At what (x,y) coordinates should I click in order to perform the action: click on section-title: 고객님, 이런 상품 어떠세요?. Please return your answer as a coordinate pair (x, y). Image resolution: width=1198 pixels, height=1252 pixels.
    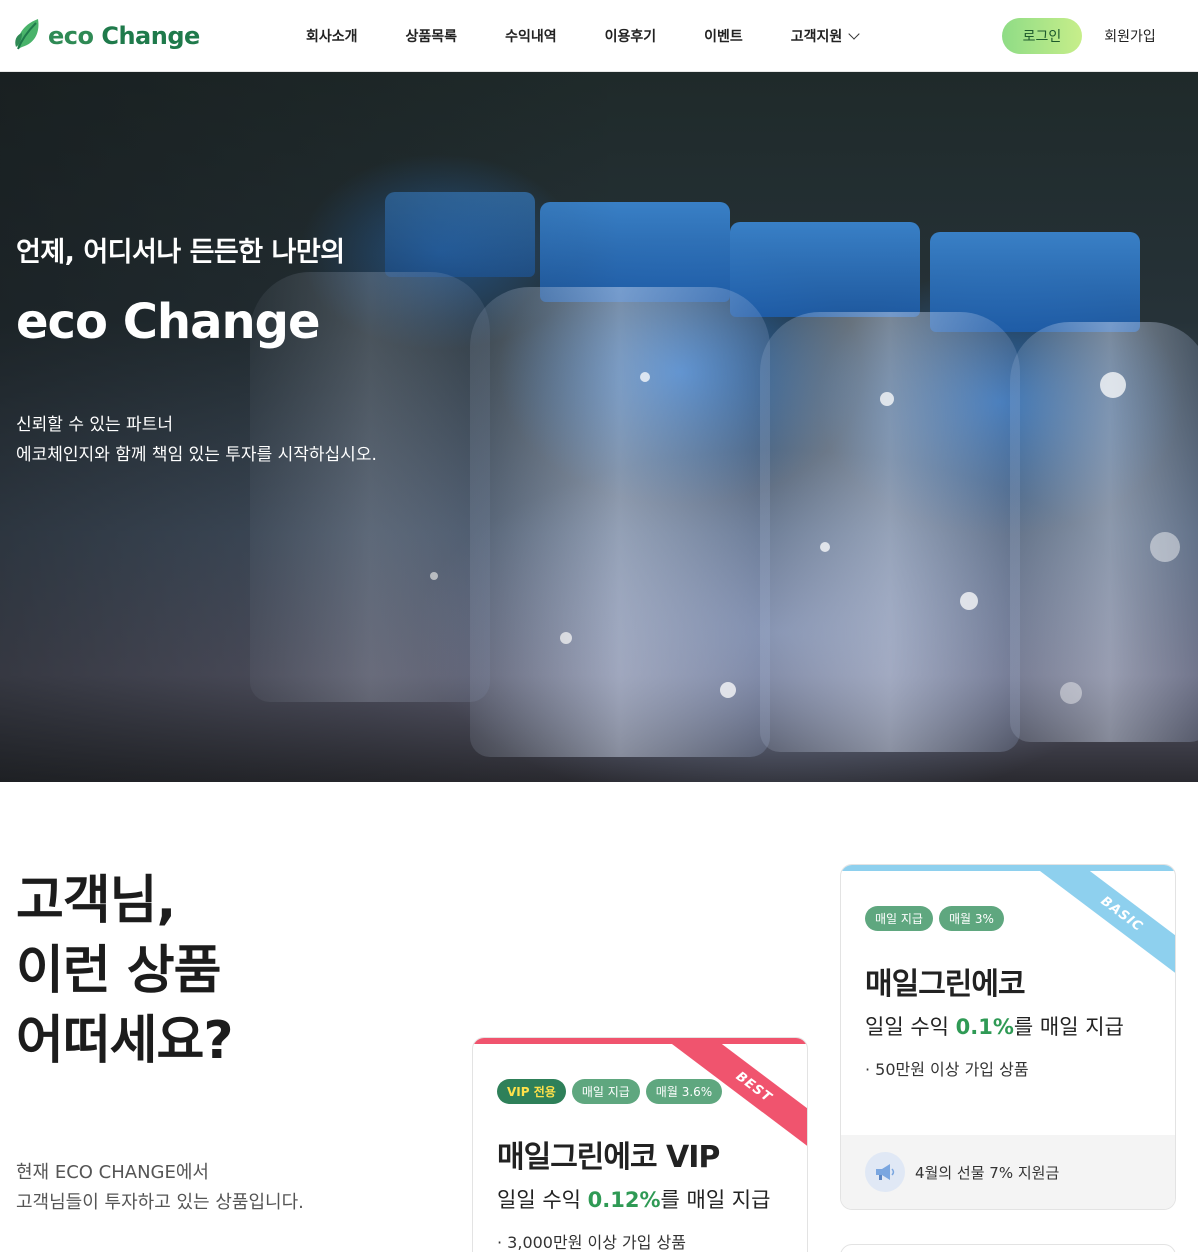
    Looking at the image, I should click on (125, 971).